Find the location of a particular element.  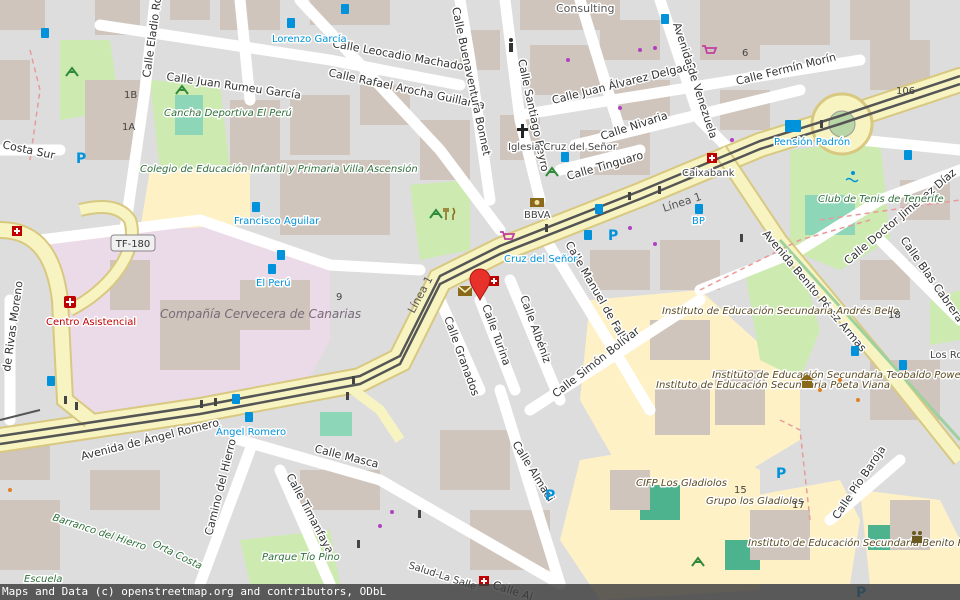

label-caixabank: Caixabank is located at coordinates (708, 173).